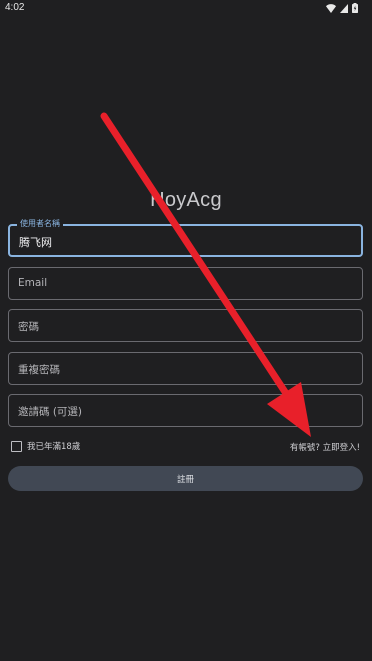  What do you see at coordinates (15, 7) in the screenshot?
I see `status-time: 4:02` at bounding box center [15, 7].